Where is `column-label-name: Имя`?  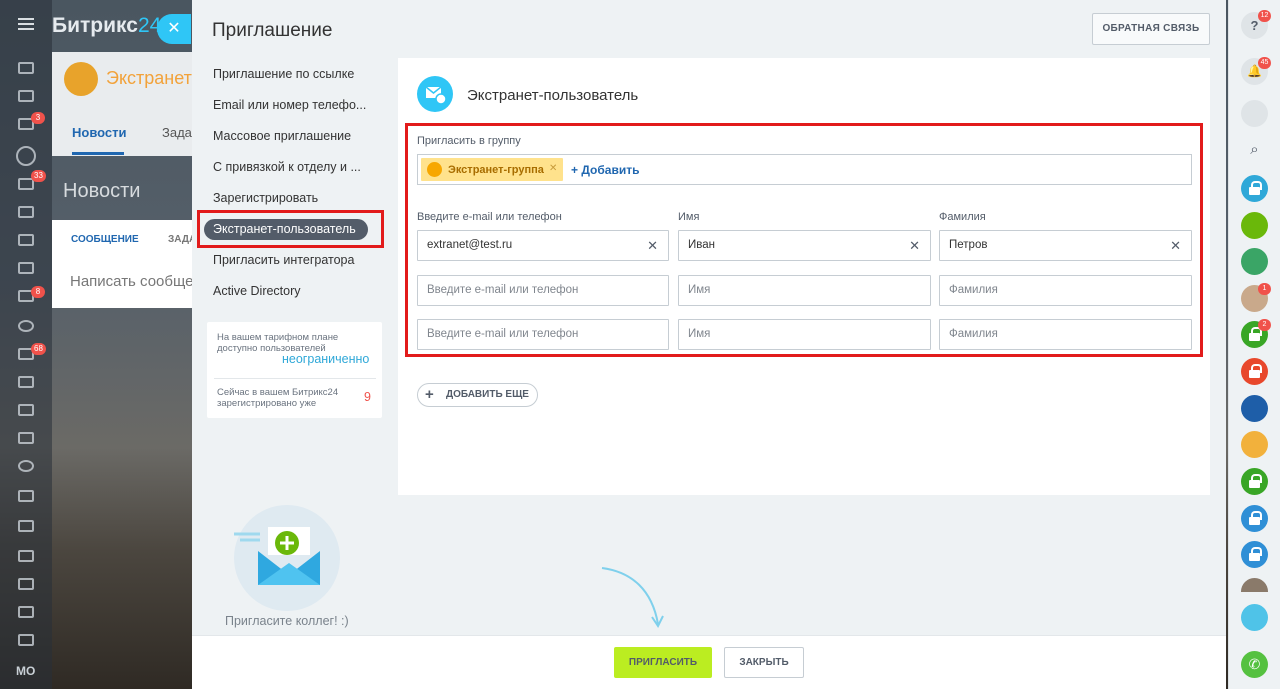 column-label-name: Имя is located at coordinates (689, 217).